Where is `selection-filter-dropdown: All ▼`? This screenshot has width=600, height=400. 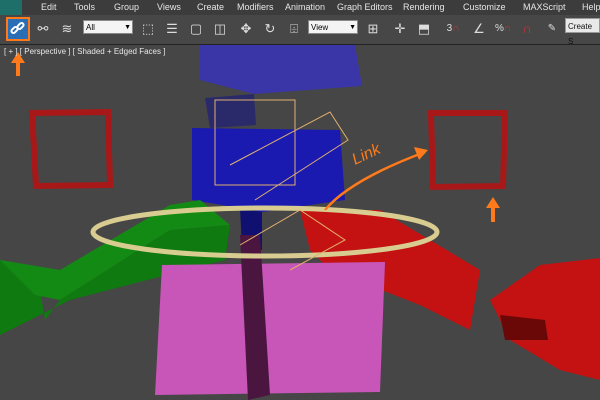 selection-filter-dropdown: All ▼ is located at coordinates (108, 27).